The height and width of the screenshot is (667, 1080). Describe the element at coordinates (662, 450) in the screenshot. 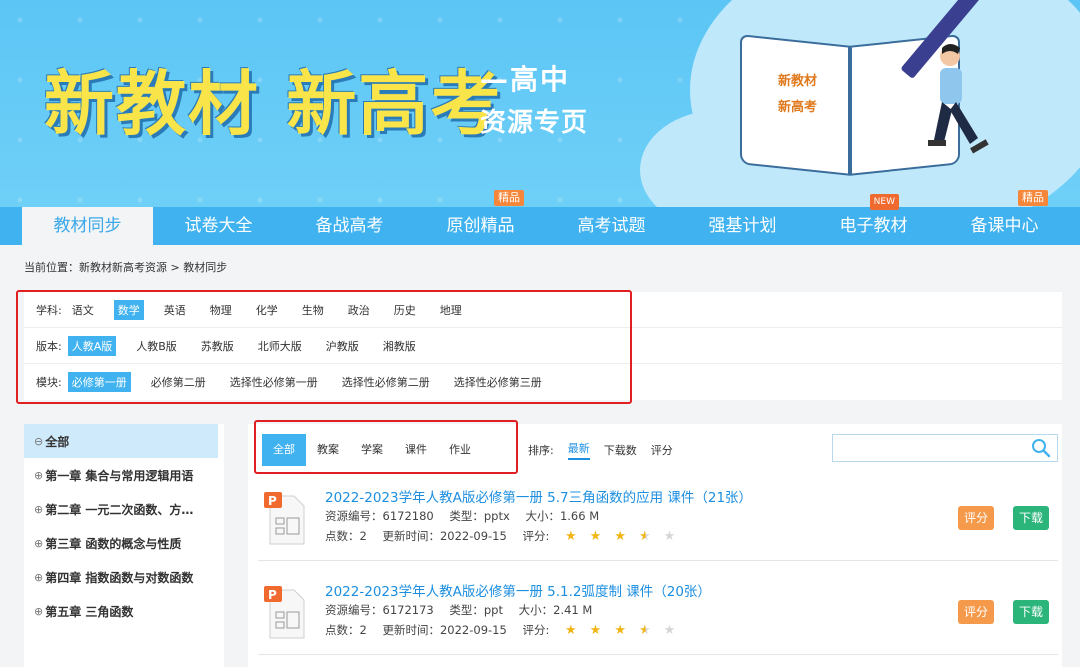

I see `sort-option-rating: 评分` at that location.